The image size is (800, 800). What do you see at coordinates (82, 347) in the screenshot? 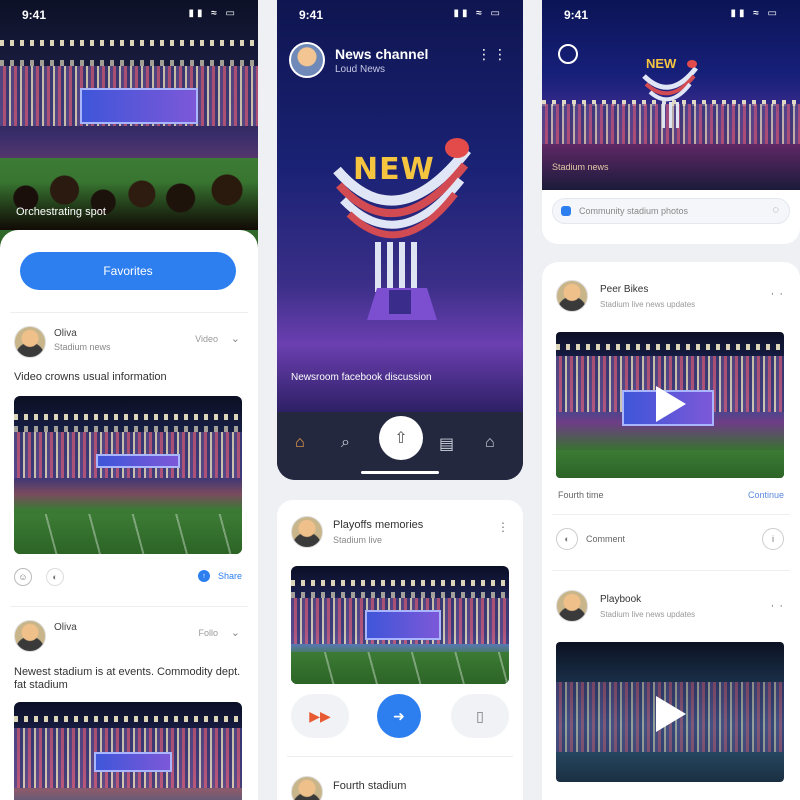
I see `post-subtitle: Stadium news` at bounding box center [82, 347].